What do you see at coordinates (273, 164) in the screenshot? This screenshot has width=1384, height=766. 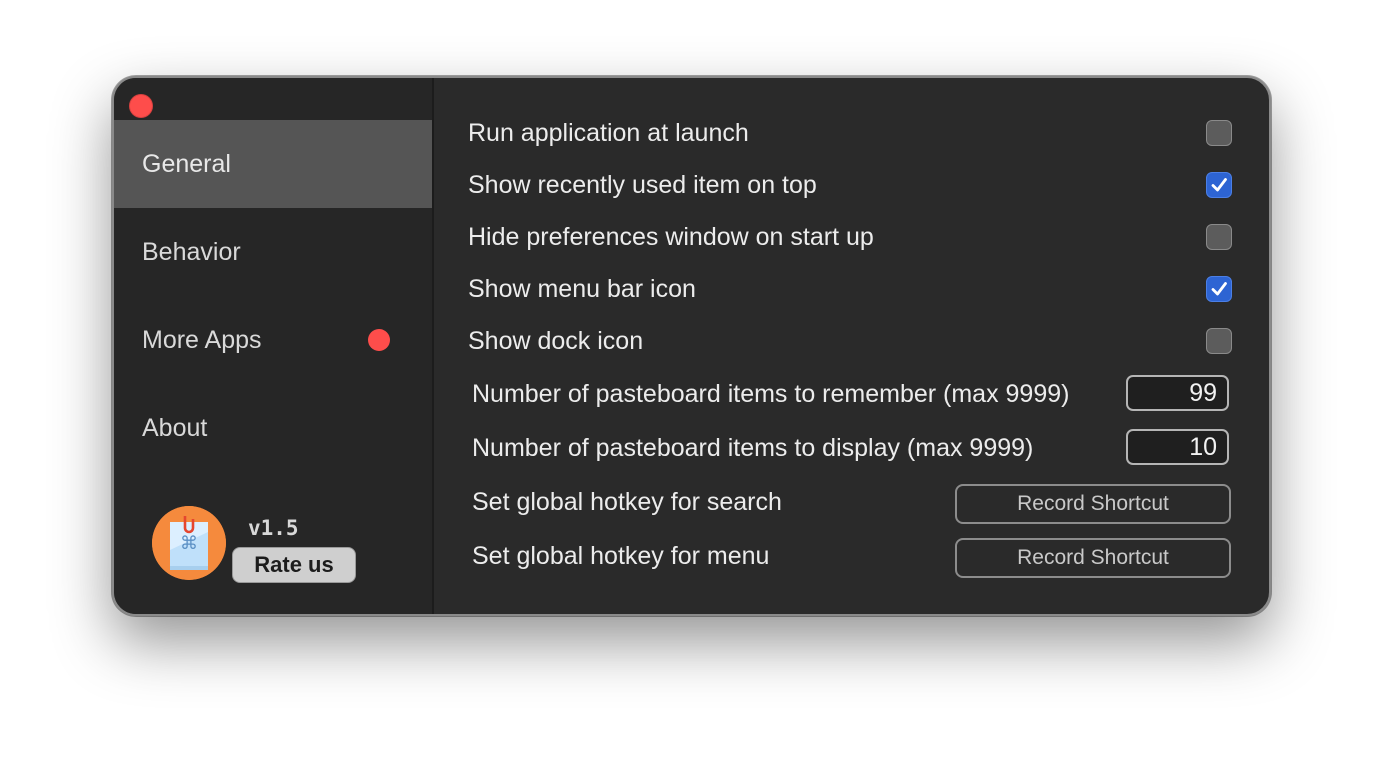 I see `sidebar-item-general: General` at bounding box center [273, 164].